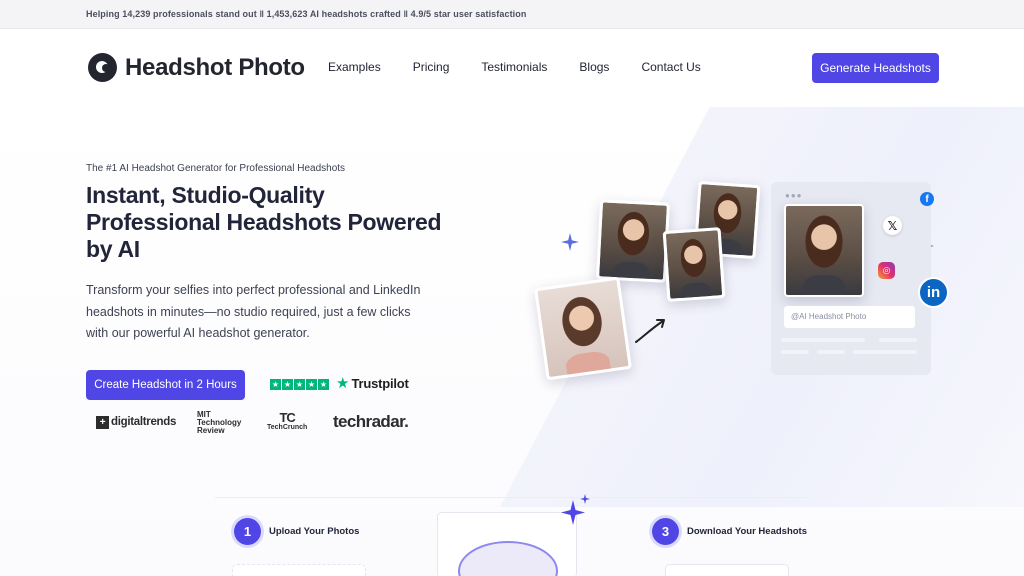  Describe the element at coordinates (875, 68) in the screenshot. I see `generate-headshots-button: Generate Headshots` at that location.